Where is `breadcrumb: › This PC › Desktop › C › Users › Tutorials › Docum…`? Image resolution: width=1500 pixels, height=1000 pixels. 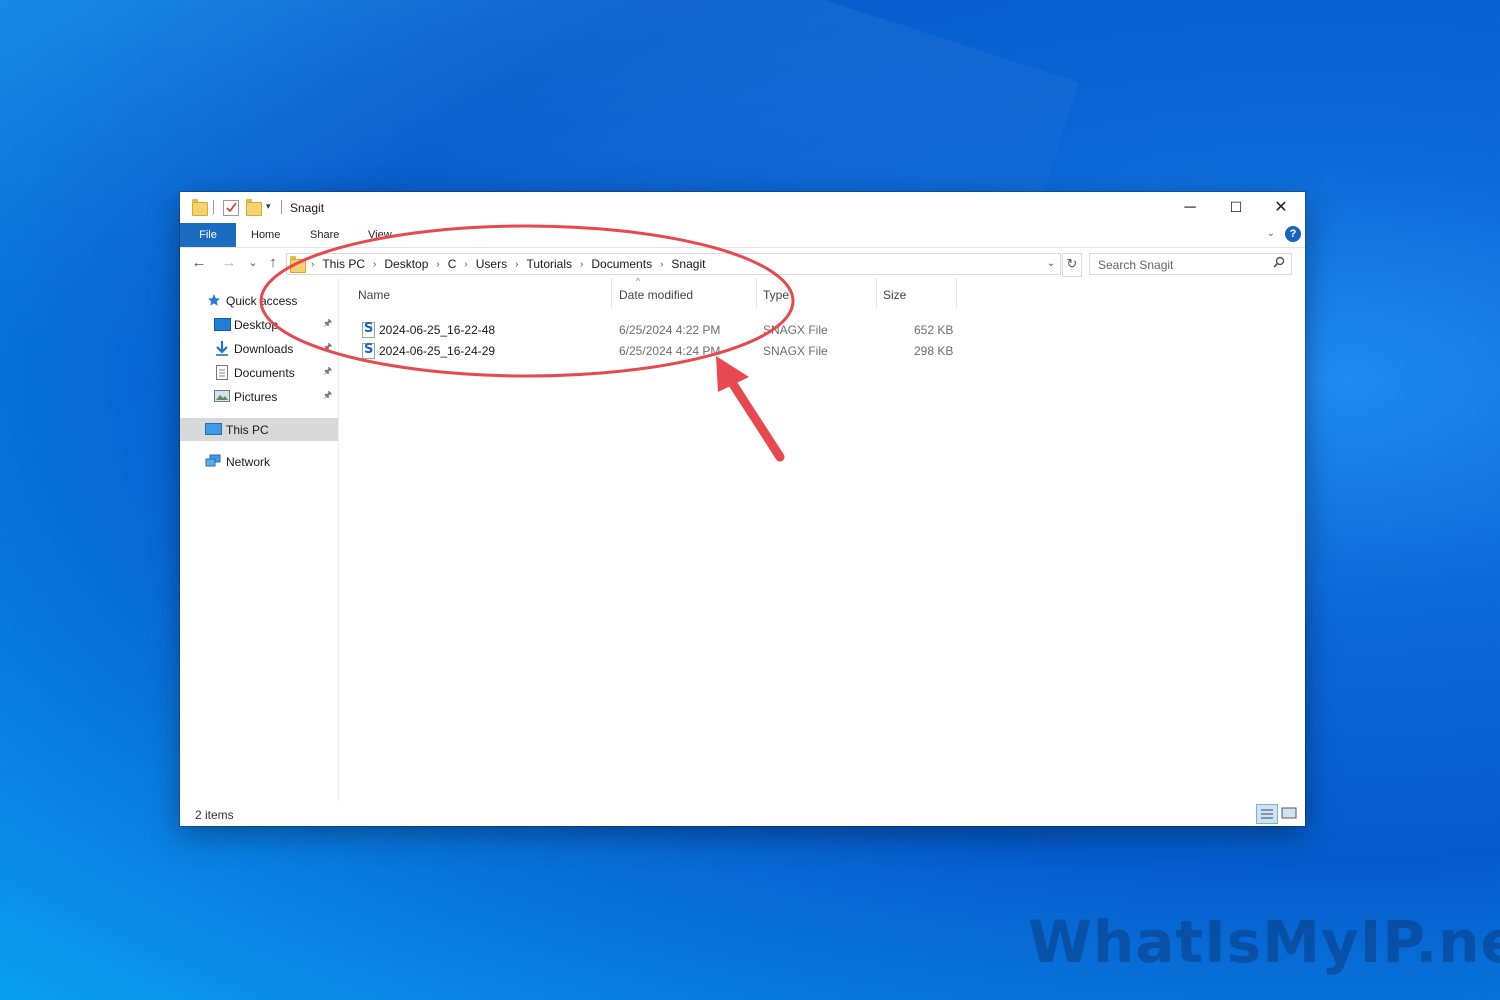 breadcrumb: › This PC › Desktop › C › Users › Tutorials › Docum… is located at coordinates (510, 264).